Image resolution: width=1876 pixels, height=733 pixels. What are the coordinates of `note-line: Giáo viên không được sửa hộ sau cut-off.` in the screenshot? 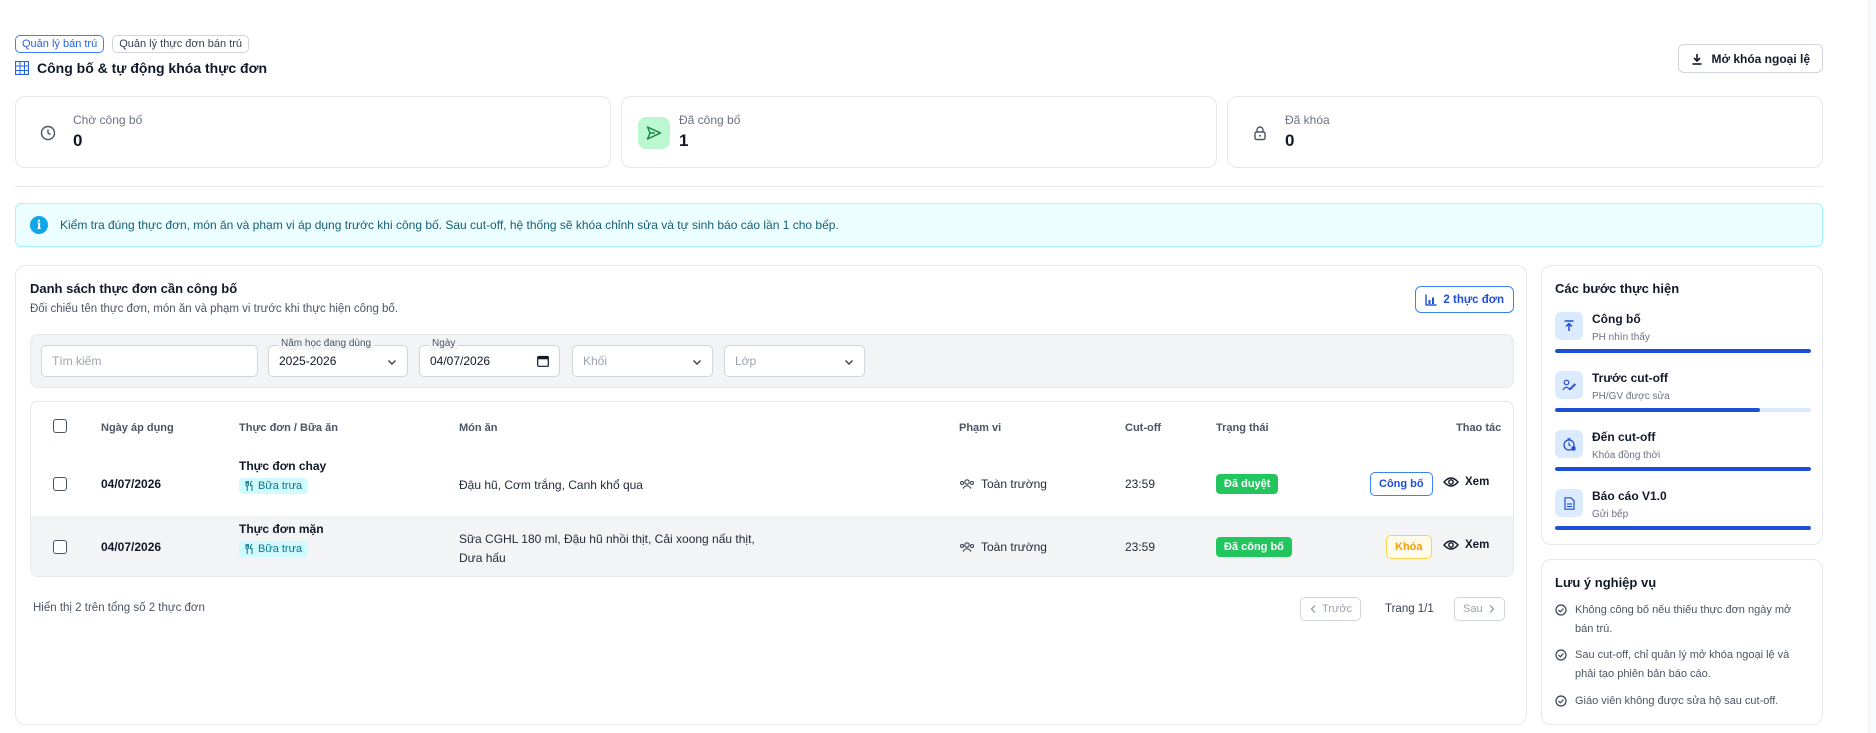 It's located at (1677, 701).